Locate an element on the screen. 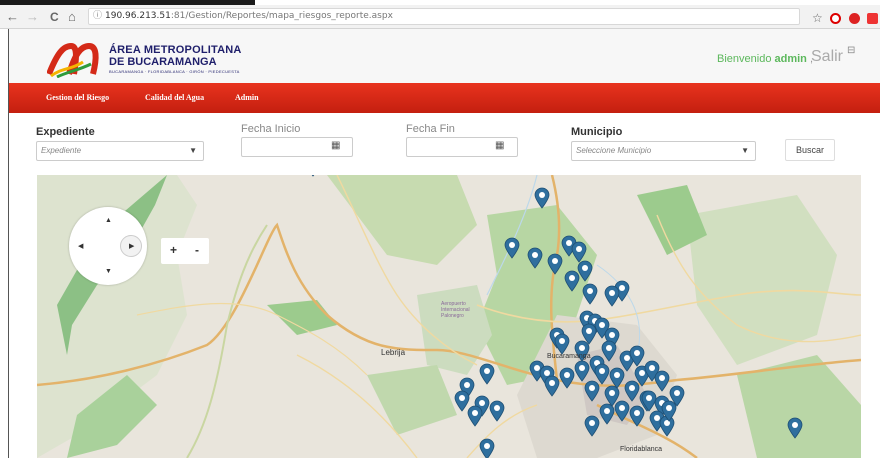 The image size is (880, 458). expediente-select: Expediente ▼ is located at coordinates (120, 151).